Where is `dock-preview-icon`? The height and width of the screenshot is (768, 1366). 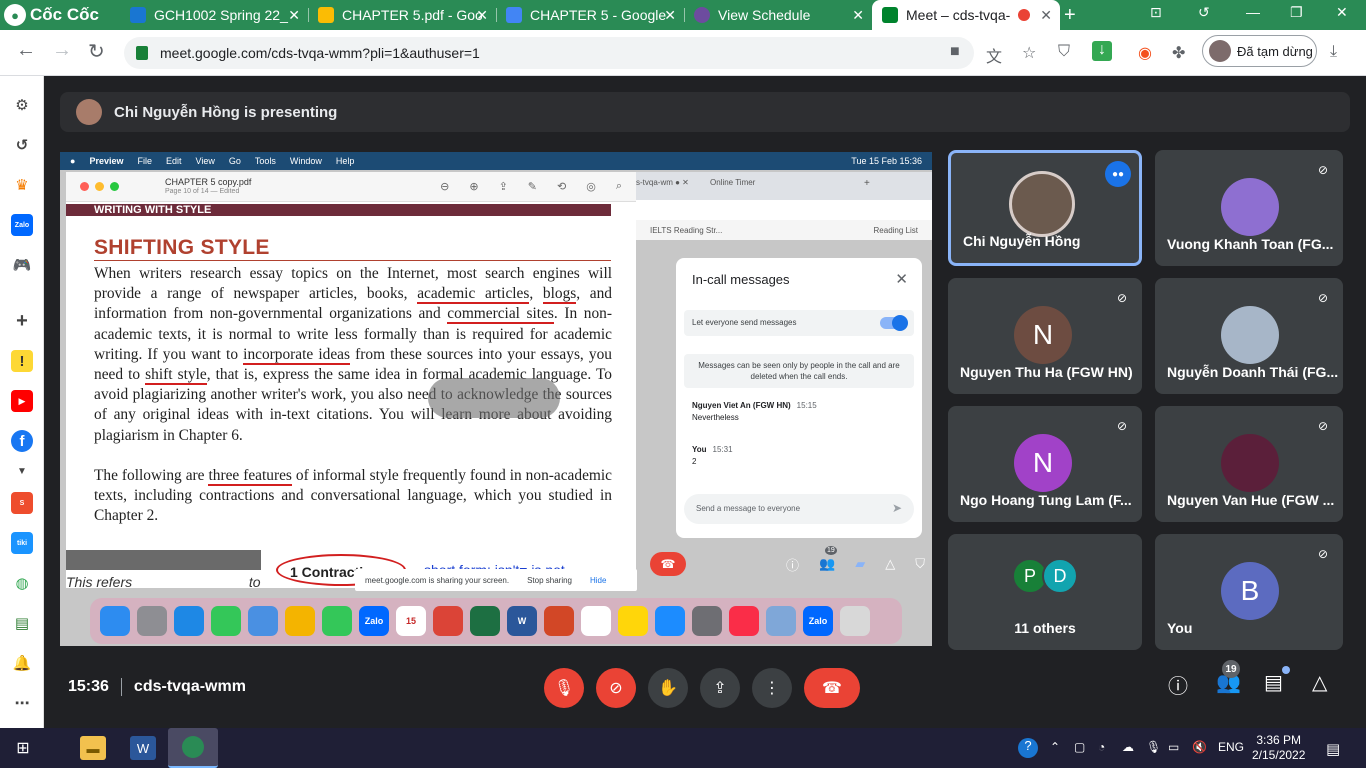 dock-preview-icon is located at coordinates (781, 621).